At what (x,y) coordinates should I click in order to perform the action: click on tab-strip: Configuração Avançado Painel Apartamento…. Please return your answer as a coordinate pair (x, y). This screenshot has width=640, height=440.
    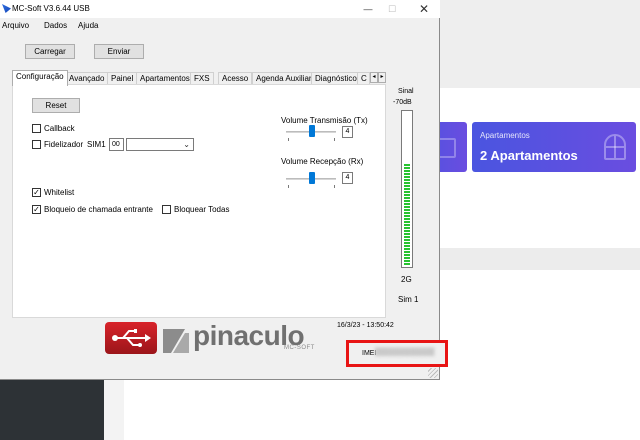
    Looking at the image, I should click on (199, 78).